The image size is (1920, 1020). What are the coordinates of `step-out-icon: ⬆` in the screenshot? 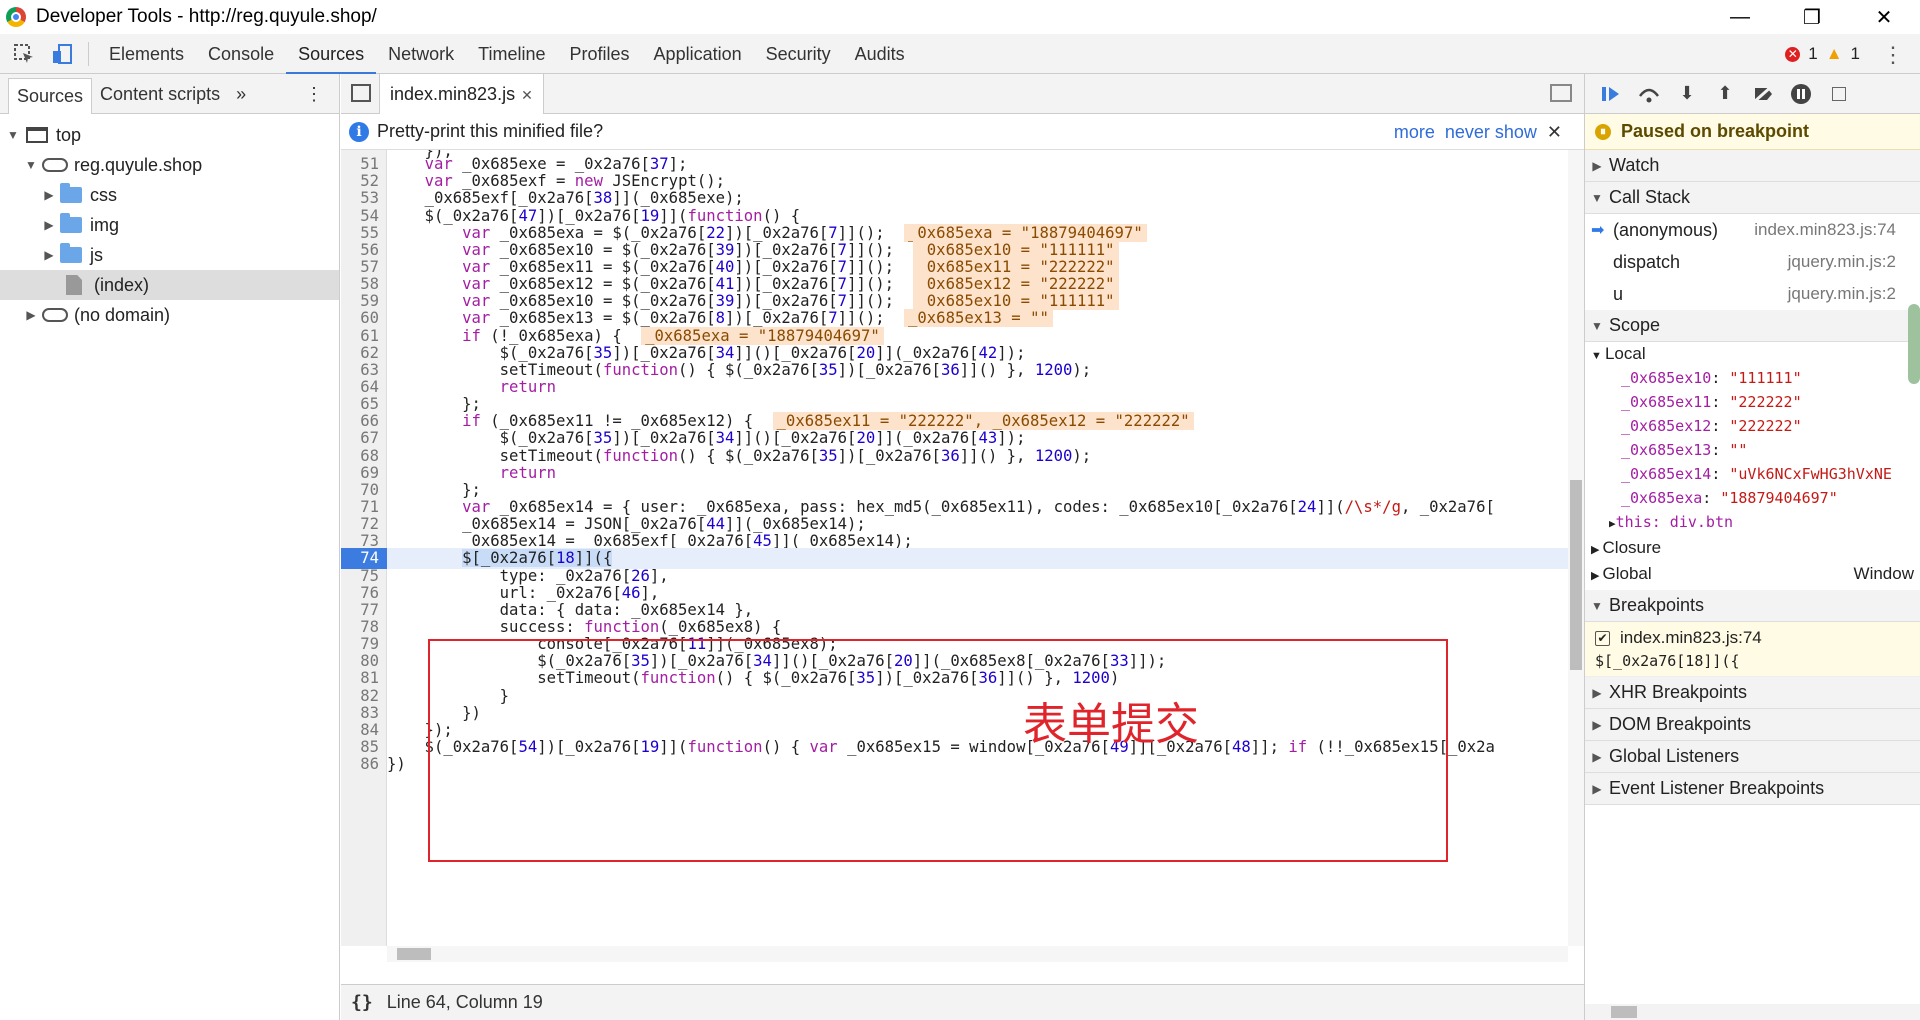 It's located at (1725, 94).